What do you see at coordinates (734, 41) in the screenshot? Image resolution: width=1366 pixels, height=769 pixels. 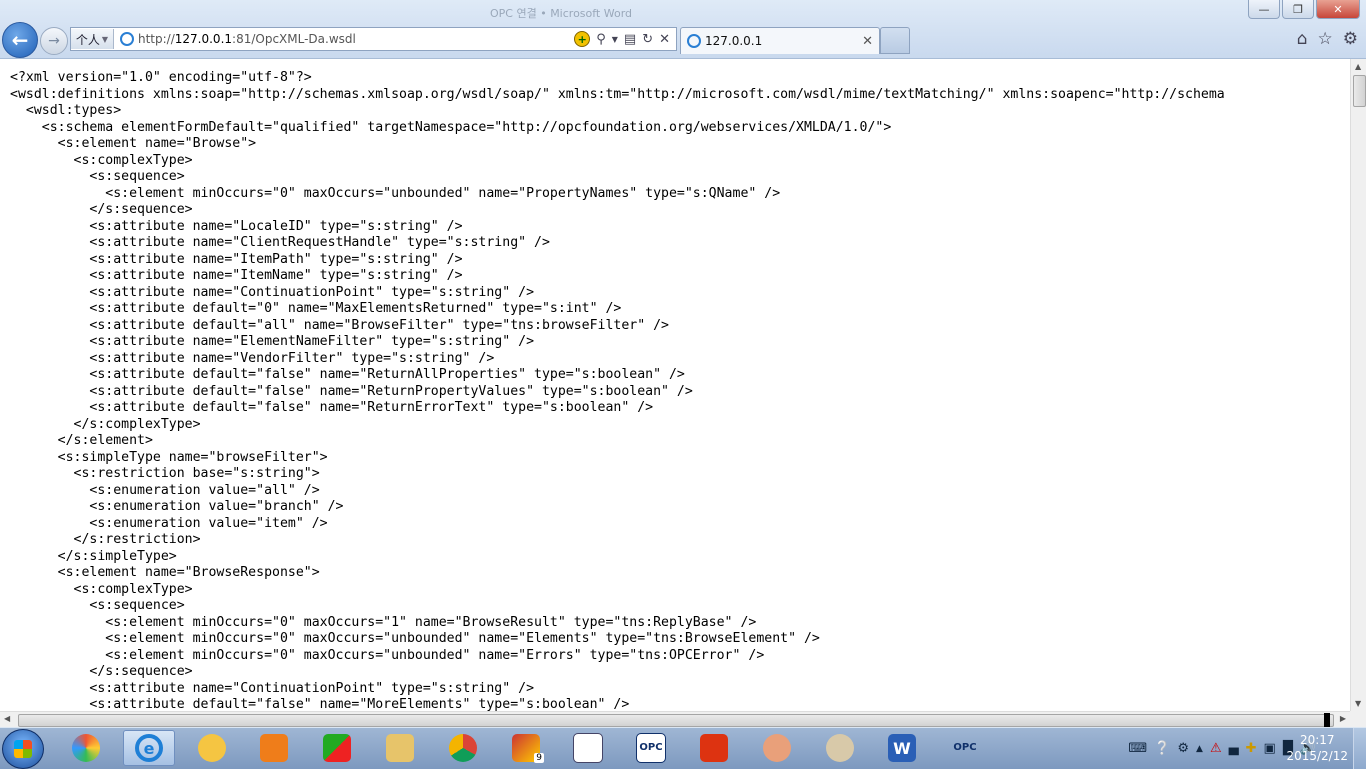 I see `tab-title: 127.0.0.1` at bounding box center [734, 41].